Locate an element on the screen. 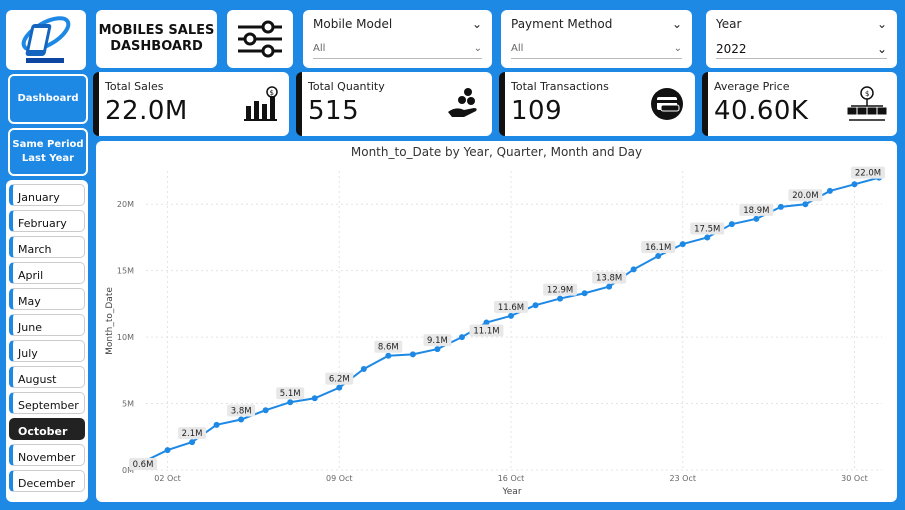 The width and height of the screenshot is (905, 510). x-axis-title: Year is located at coordinates (511, 492).